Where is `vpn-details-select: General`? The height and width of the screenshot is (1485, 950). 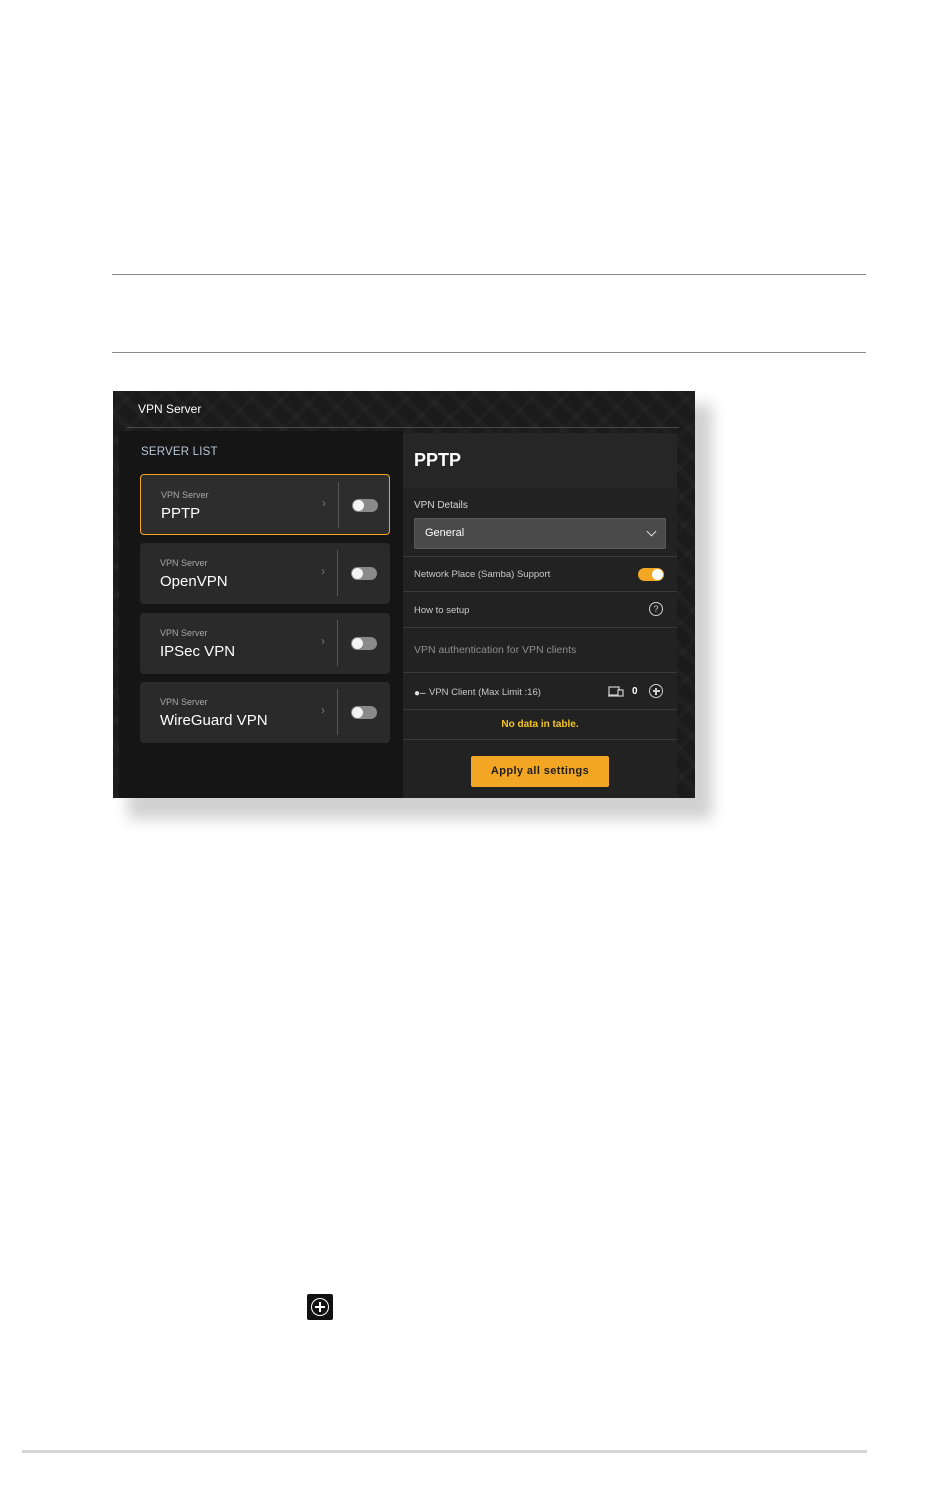
vpn-details-select: General is located at coordinates (540, 533).